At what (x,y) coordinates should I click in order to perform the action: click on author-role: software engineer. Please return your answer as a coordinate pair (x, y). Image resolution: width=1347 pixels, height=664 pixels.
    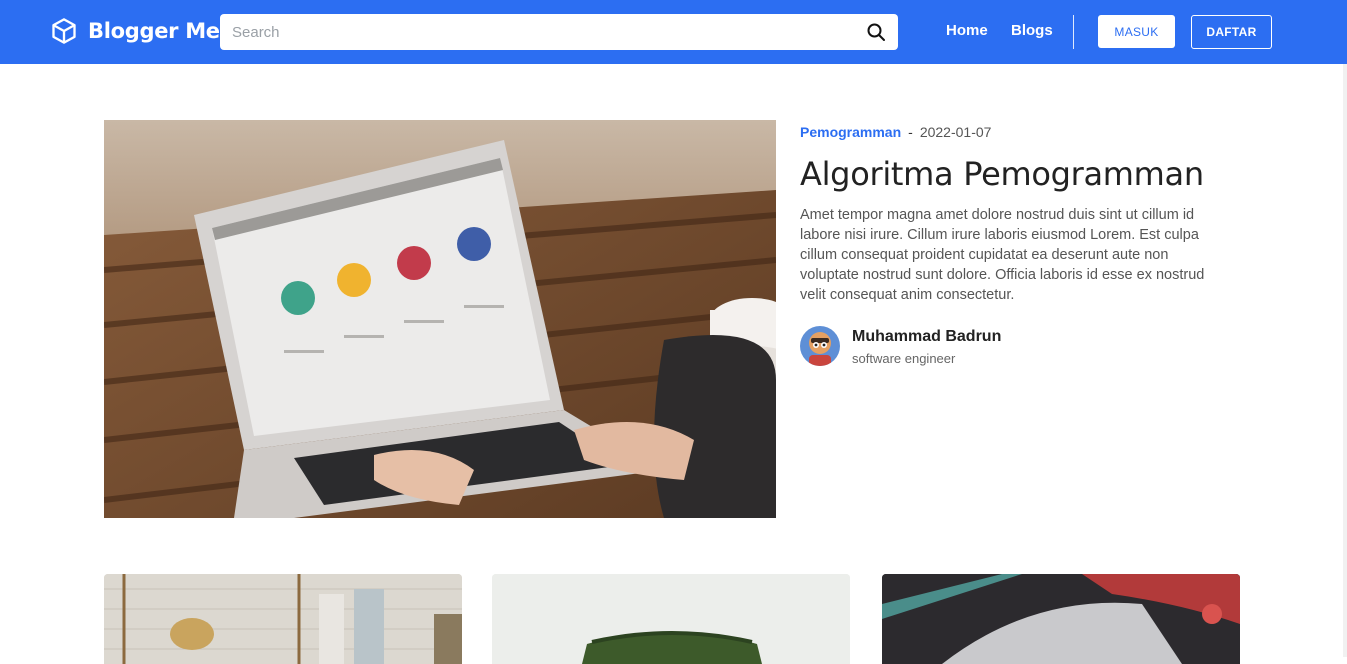
    Looking at the image, I should click on (904, 358).